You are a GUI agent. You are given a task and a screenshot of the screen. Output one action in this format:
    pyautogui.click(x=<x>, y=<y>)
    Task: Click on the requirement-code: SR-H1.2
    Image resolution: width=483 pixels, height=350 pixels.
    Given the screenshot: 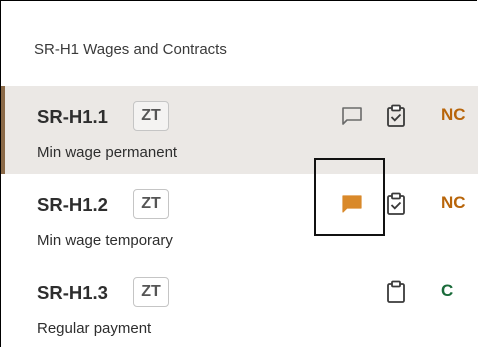 What is the action you would take?
    pyautogui.click(x=72, y=204)
    